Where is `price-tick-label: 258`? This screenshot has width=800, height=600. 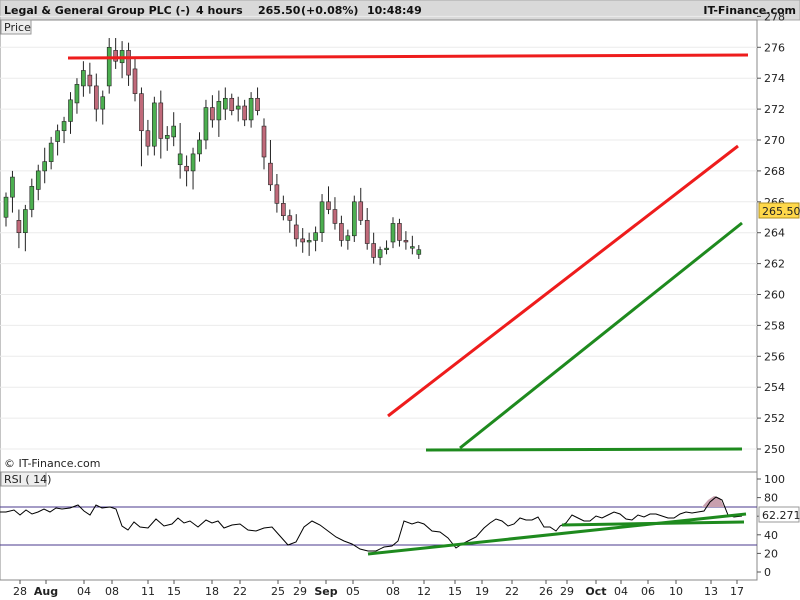
price-tick-label: 258 is located at coordinates (774, 325).